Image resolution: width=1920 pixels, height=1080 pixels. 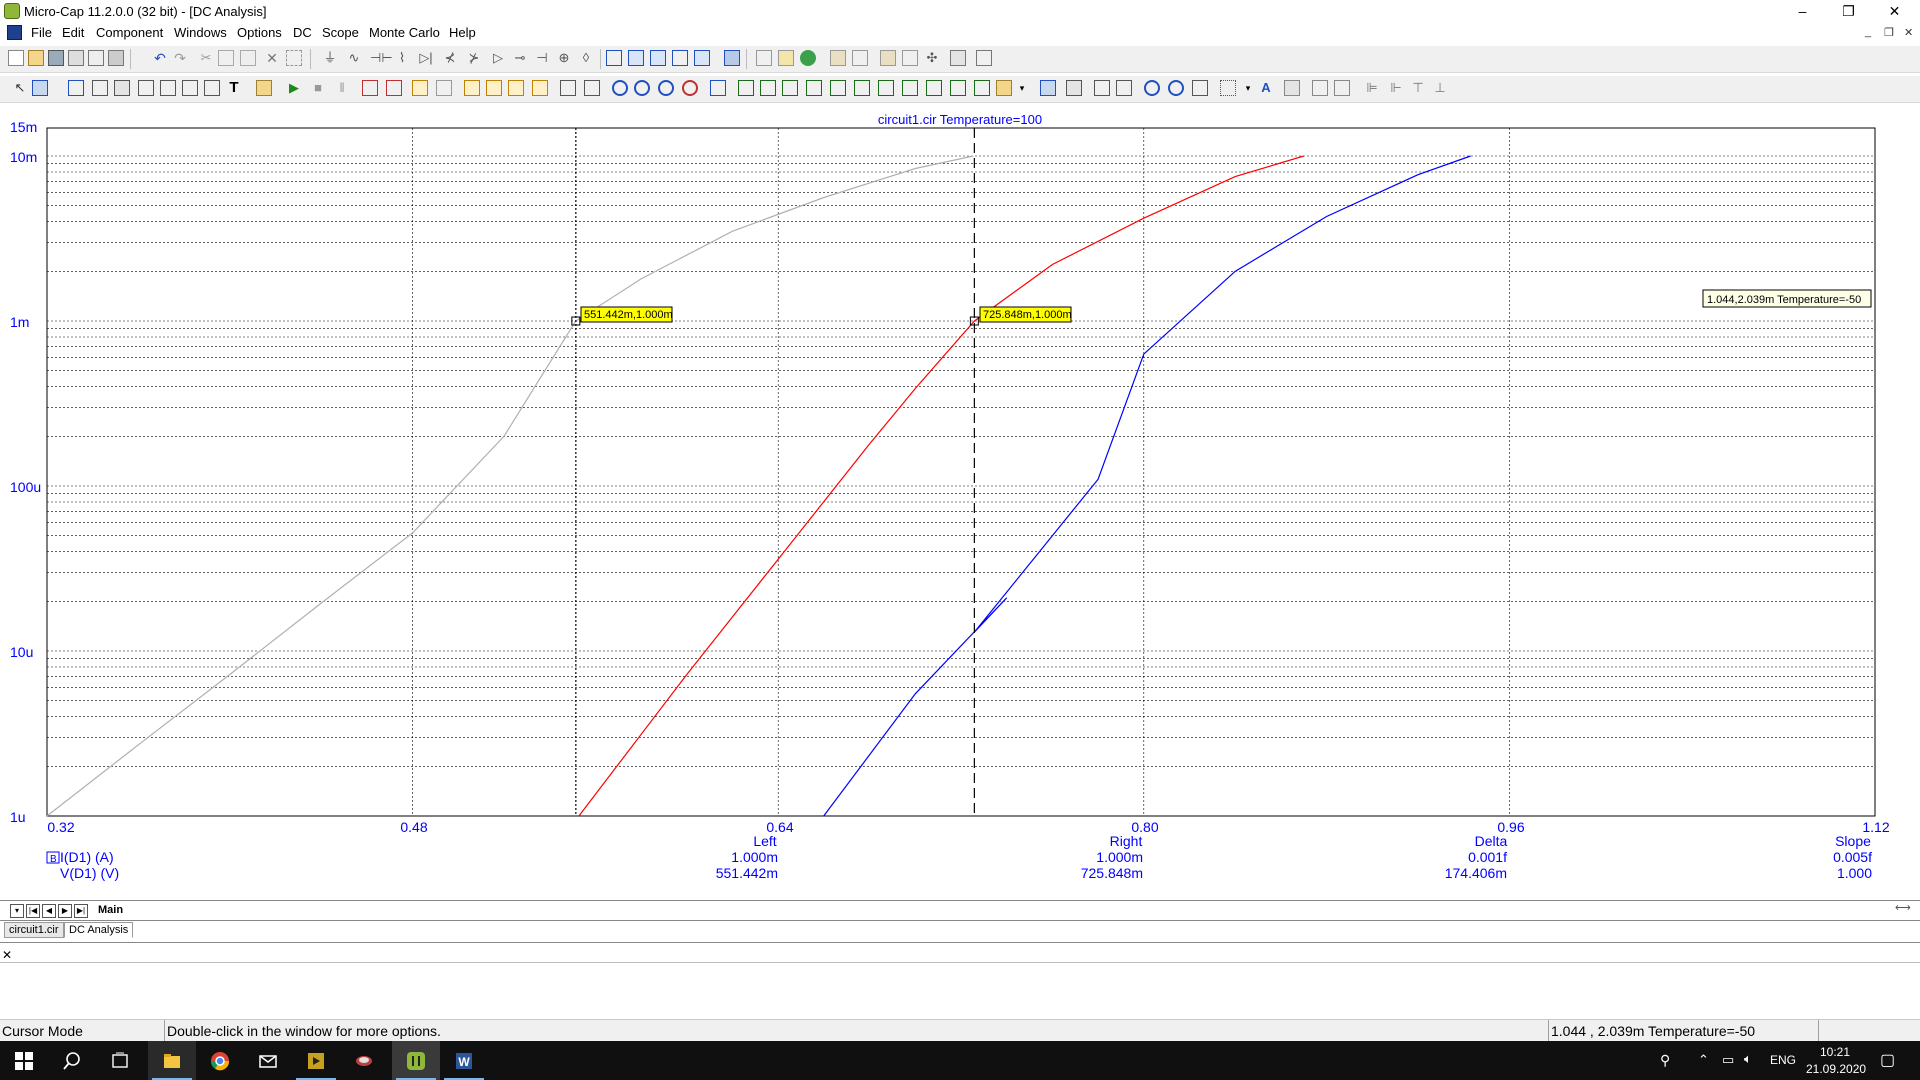 I want to click on tab-dc-analysis: DC Analysis, so click(x=99, y=930).